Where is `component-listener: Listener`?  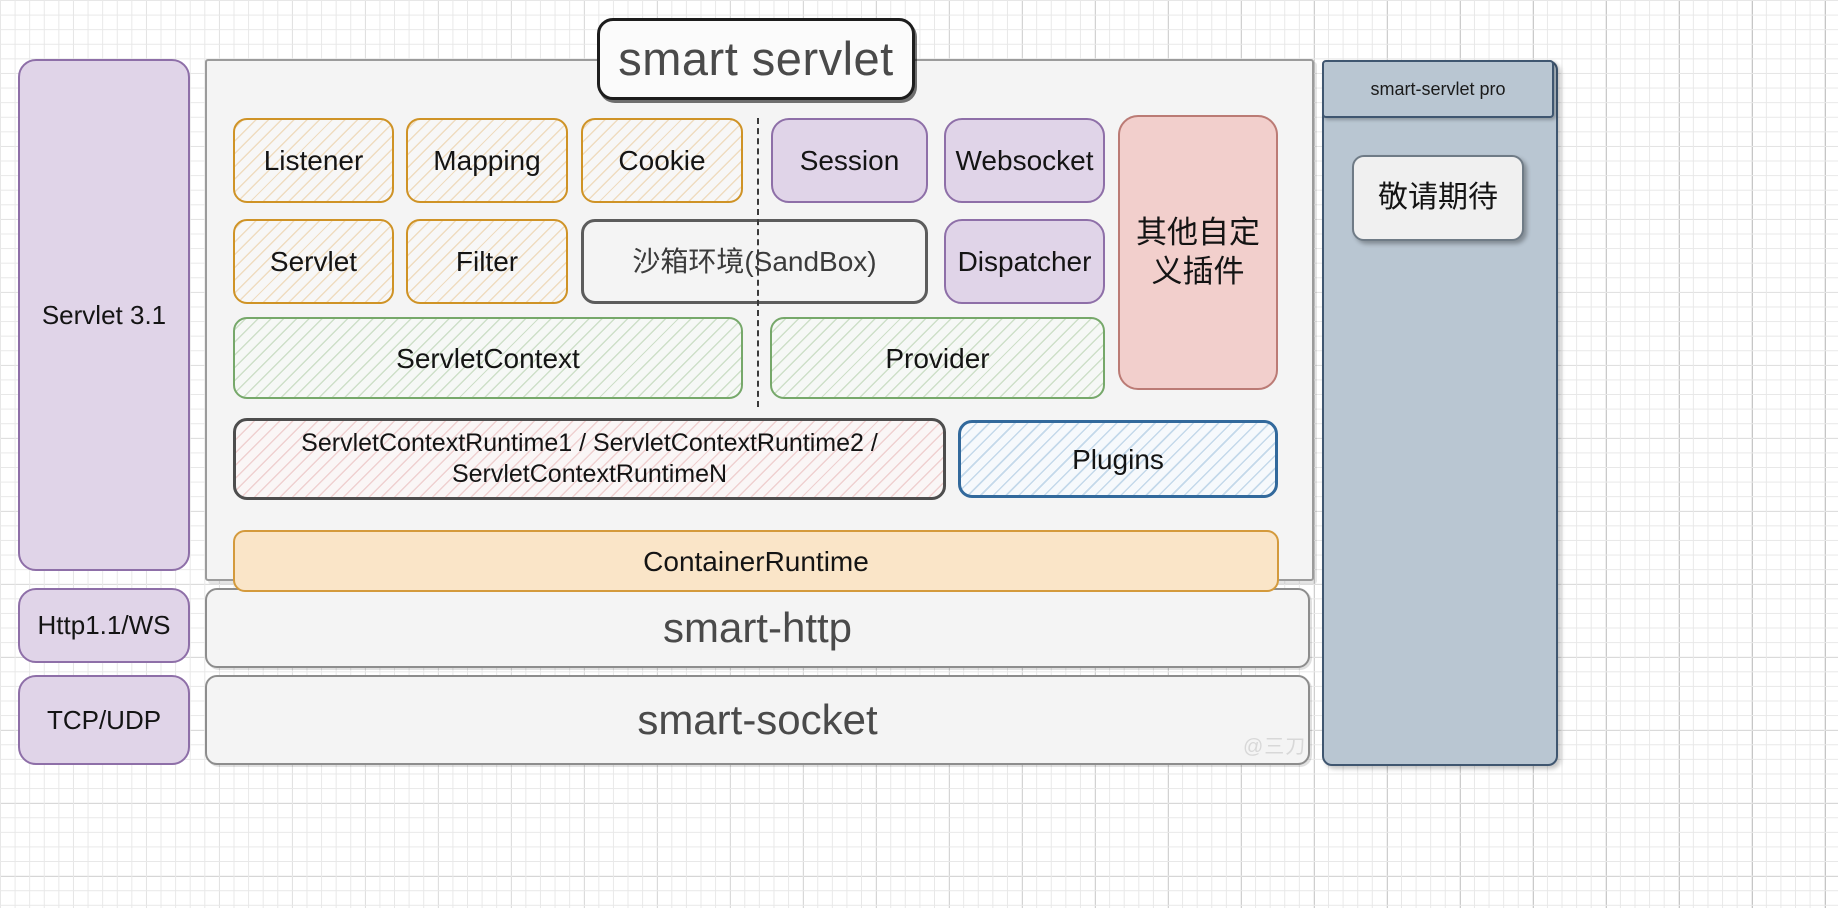
component-listener: Listener is located at coordinates (313, 160).